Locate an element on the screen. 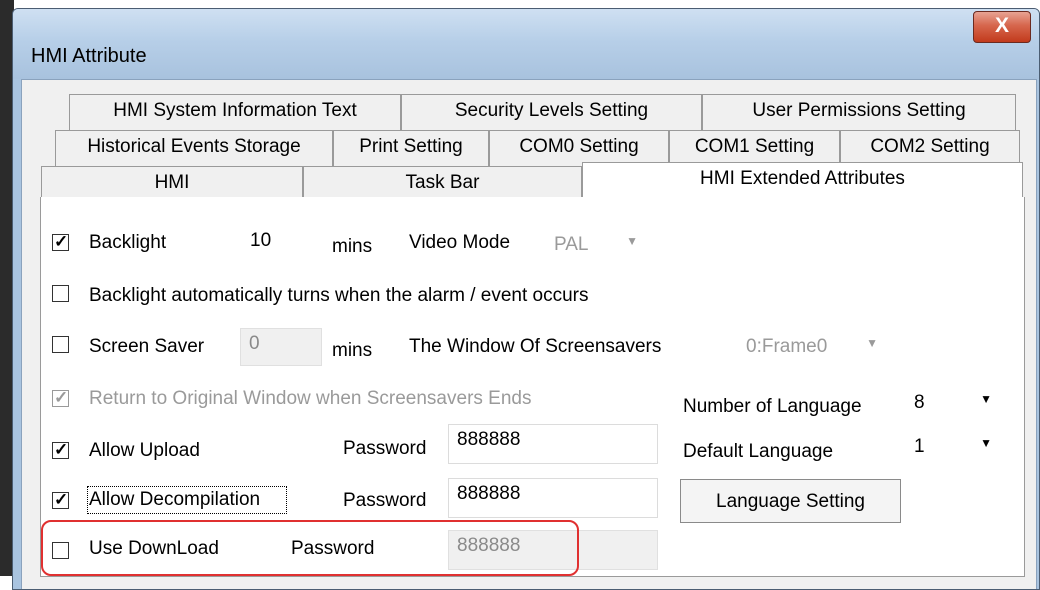 This screenshot has width=1040, height=590. tab-task-bar: Task Bar is located at coordinates (442, 182).